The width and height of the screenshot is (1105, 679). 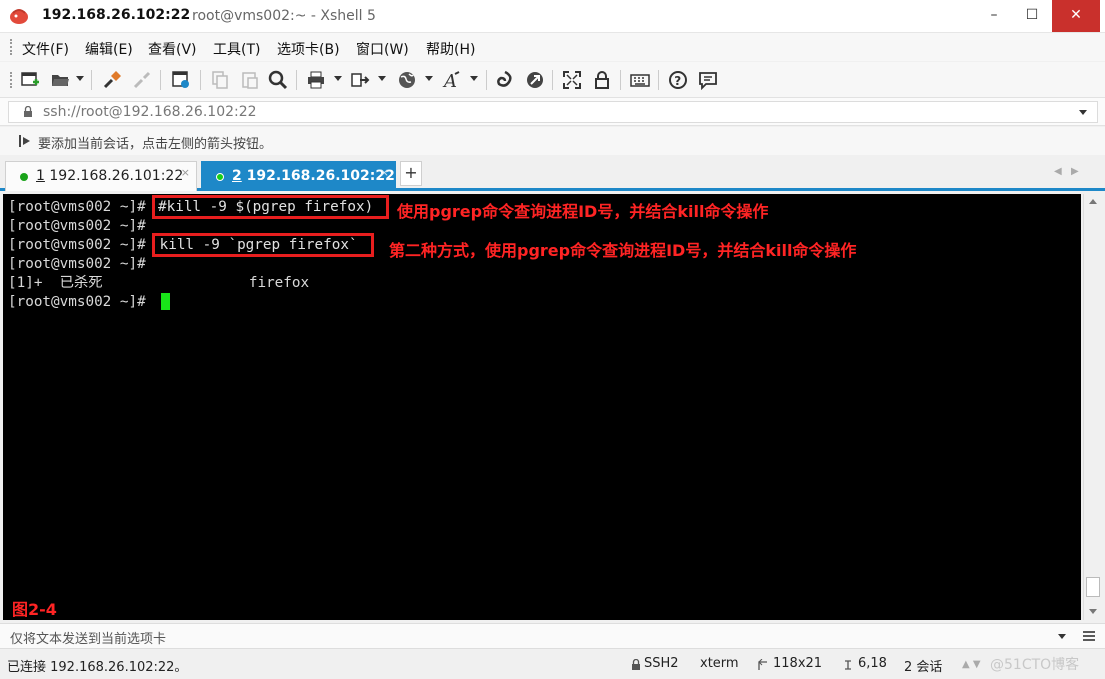 I want to click on xftp-icon, so click(x=505, y=80).